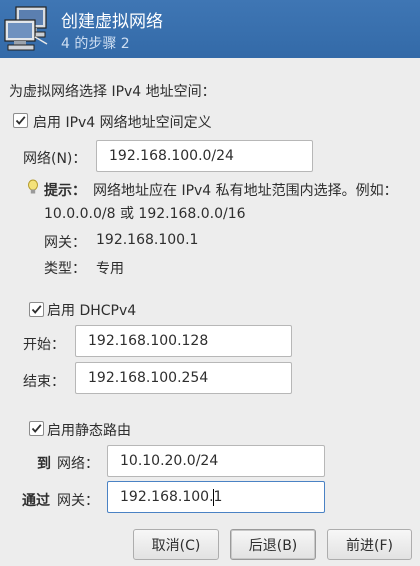 The image size is (420, 566). What do you see at coordinates (65, 243) in the screenshot?
I see `gateway-label: 网关：` at bounding box center [65, 243].